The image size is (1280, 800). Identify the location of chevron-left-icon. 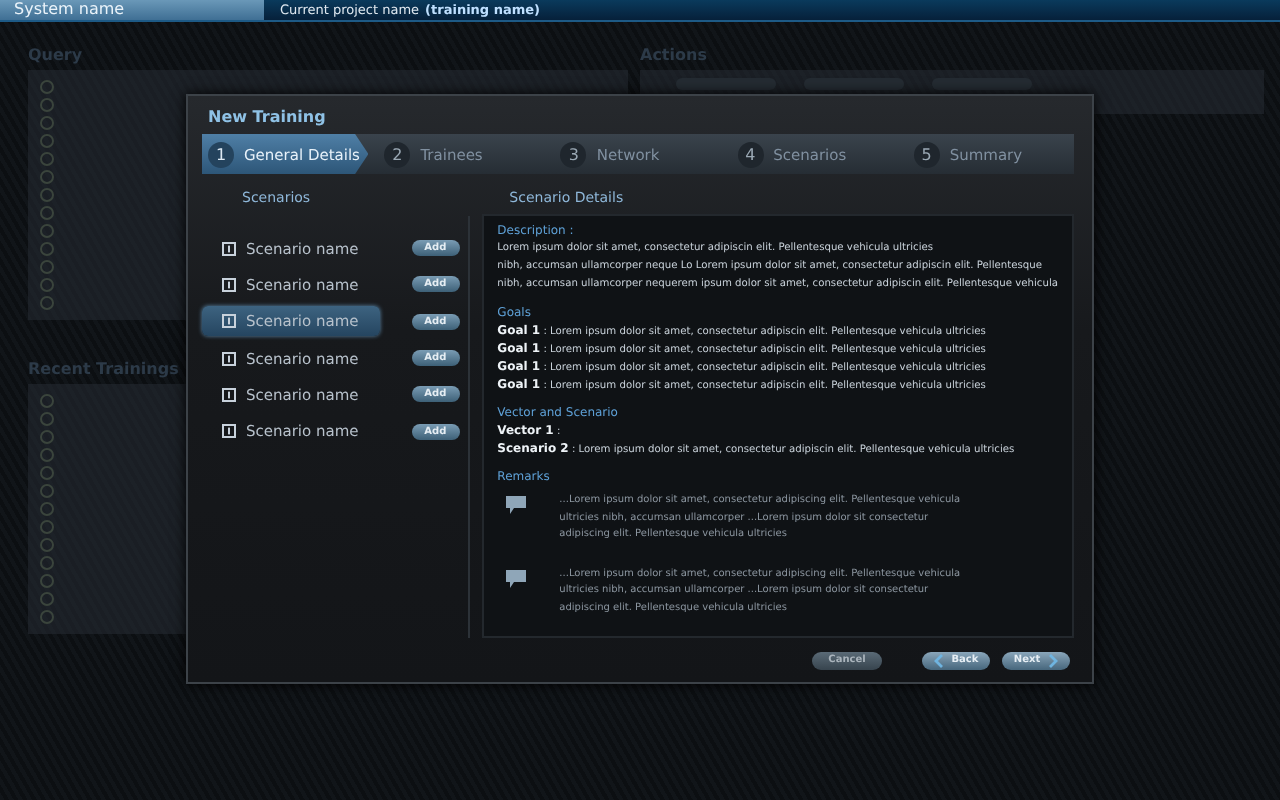
(938, 660).